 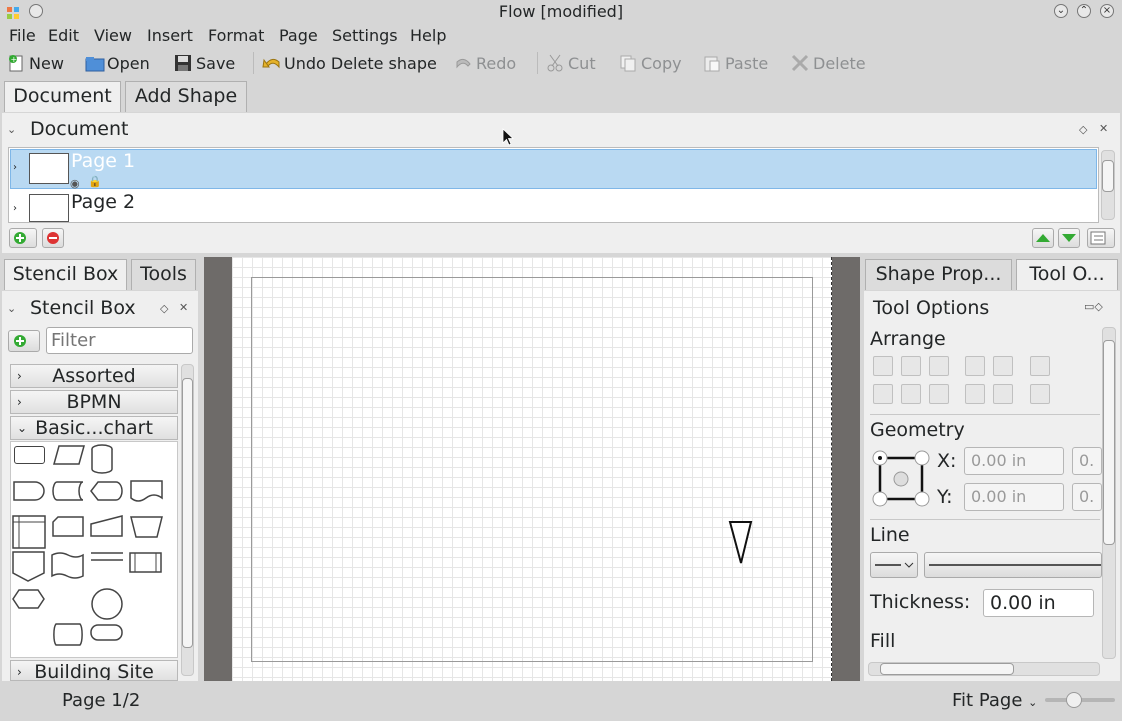 What do you see at coordinates (1107, 11) in the screenshot?
I see `close-button: ×` at bounding box center [1107, 11].